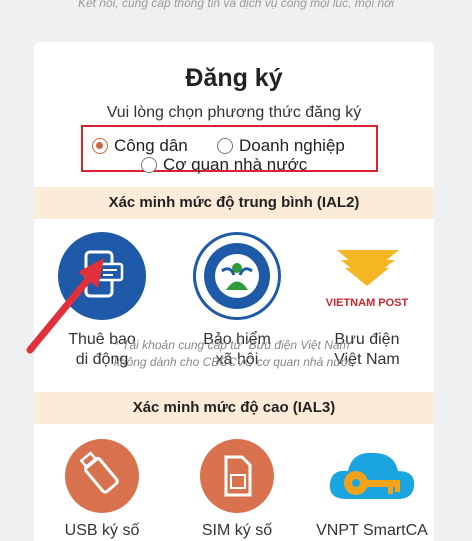  What do you see at coordinates (102, 276) in the screenshot?
I see `mobile-phone-icon` at bounding box center [102, 276].